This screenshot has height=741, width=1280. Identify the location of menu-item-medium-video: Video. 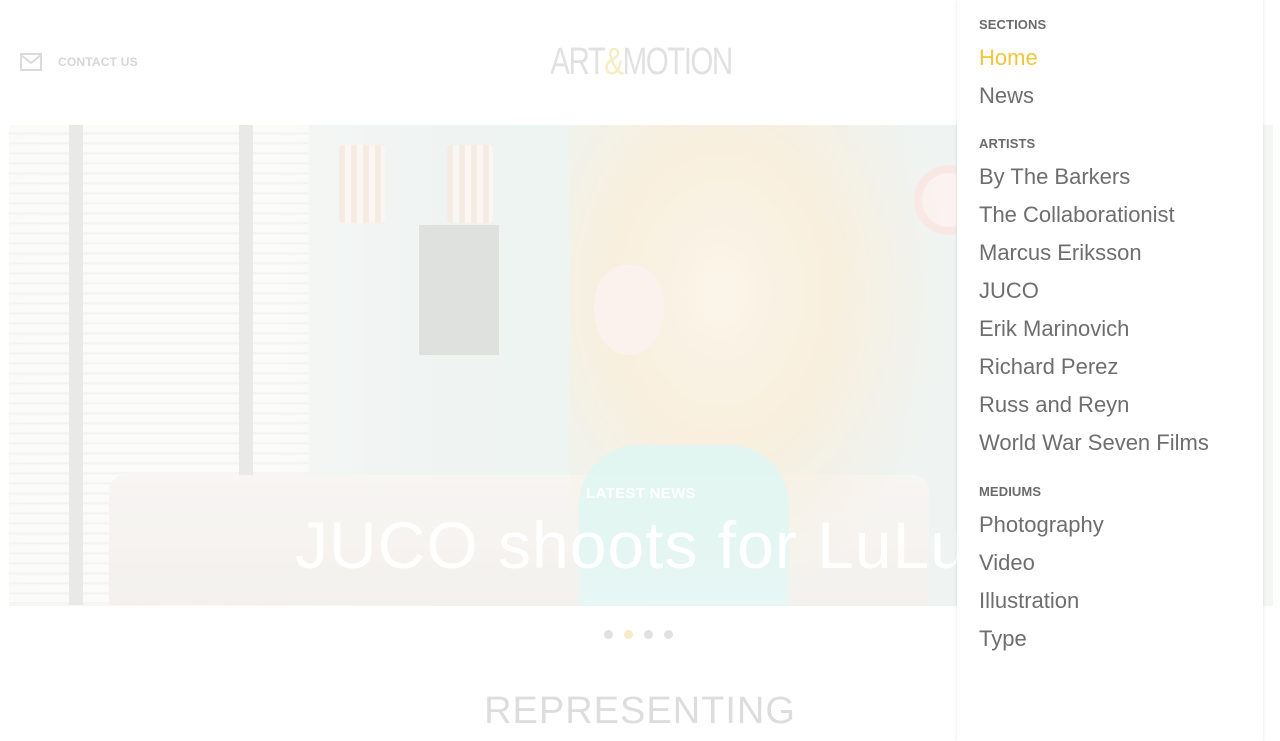
(1007, 563).